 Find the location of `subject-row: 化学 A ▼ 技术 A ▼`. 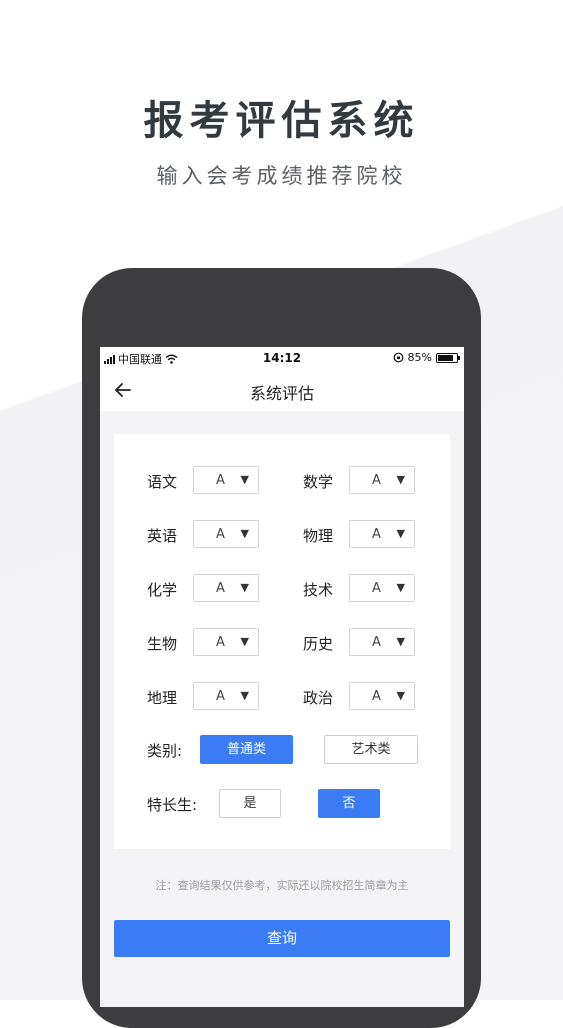

subject-row: 化学 A ▼ 技术 A ▼ is located at coordinates (282, 589).